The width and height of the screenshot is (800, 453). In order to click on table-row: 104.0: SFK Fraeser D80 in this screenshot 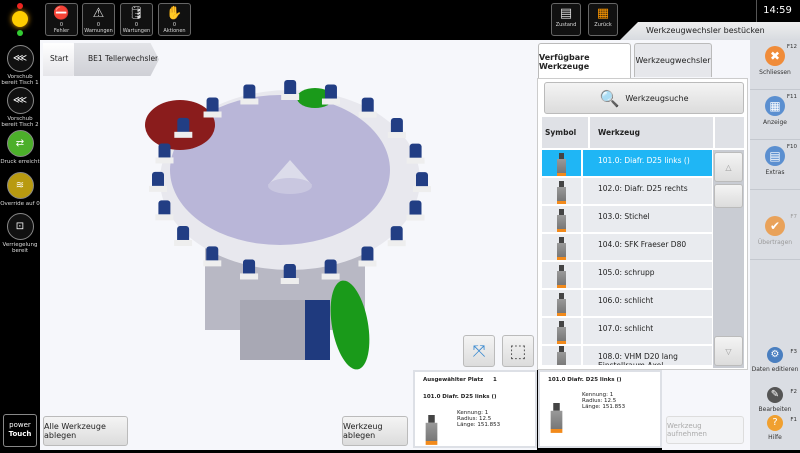, I will do `click(627, 247)`.